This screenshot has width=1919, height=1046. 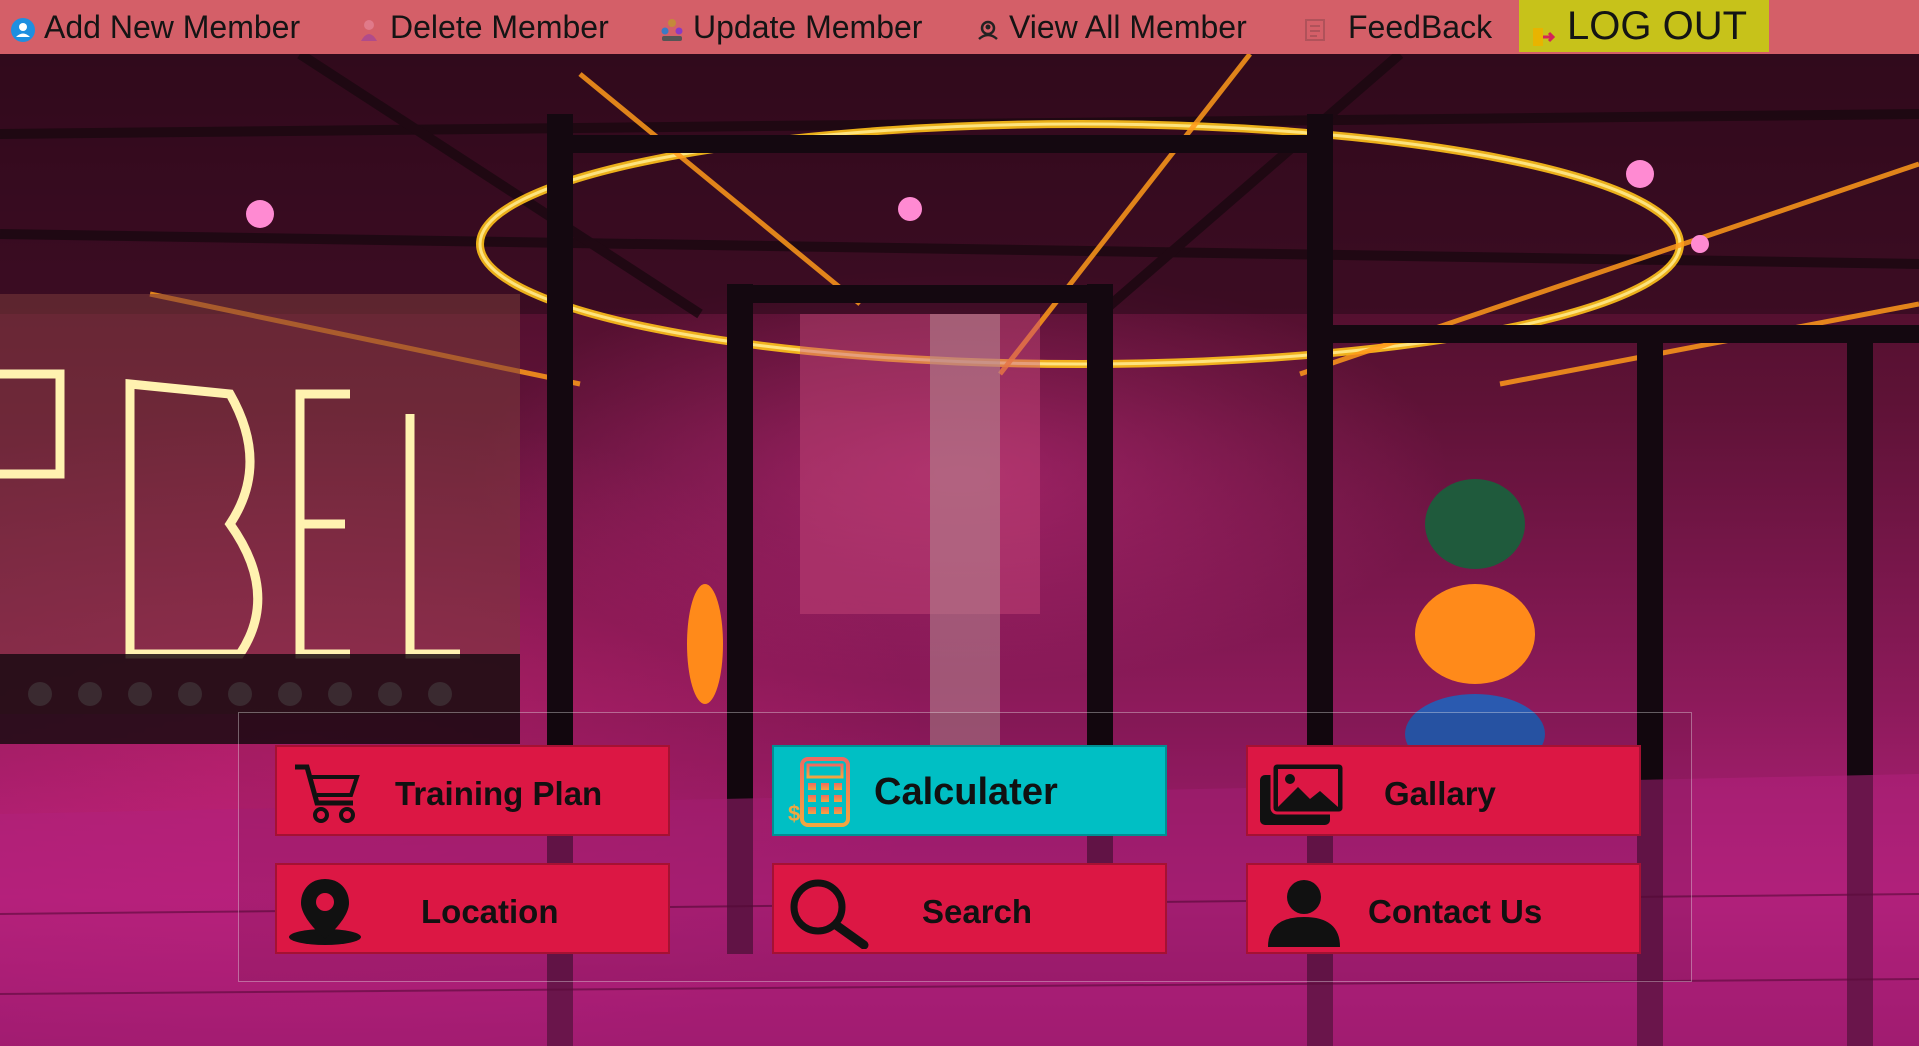 I want to click on button-label: Search, so click(x=977, y=911).